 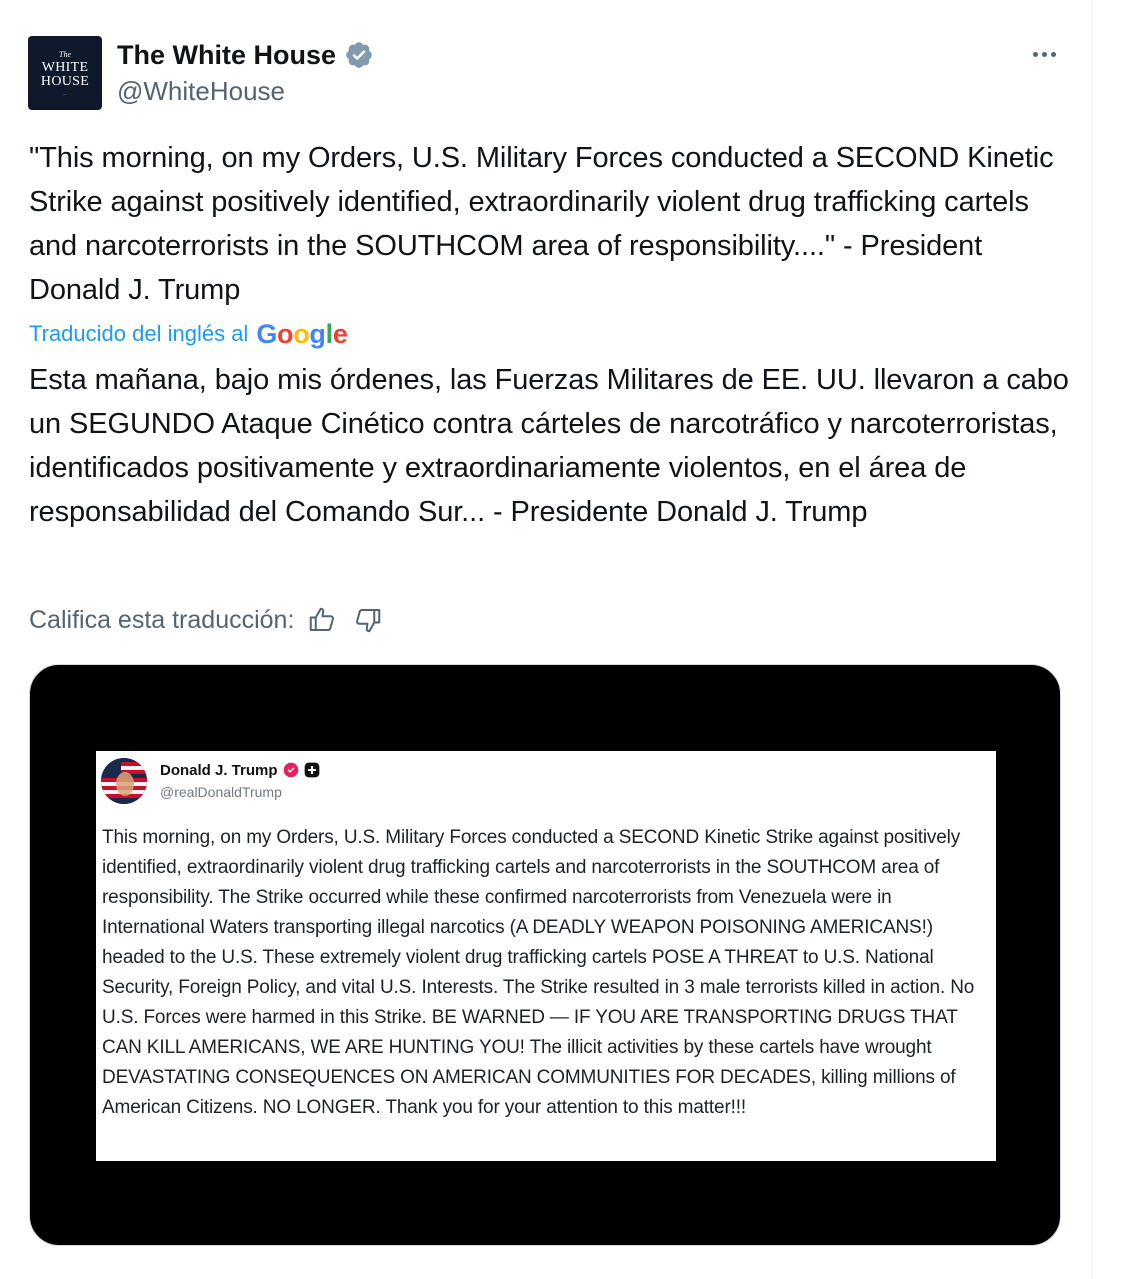 What do you see at coordinates (65, 54) in the screenshot?
I see `avatar-text-the: The` at bounding box center [65, 54].